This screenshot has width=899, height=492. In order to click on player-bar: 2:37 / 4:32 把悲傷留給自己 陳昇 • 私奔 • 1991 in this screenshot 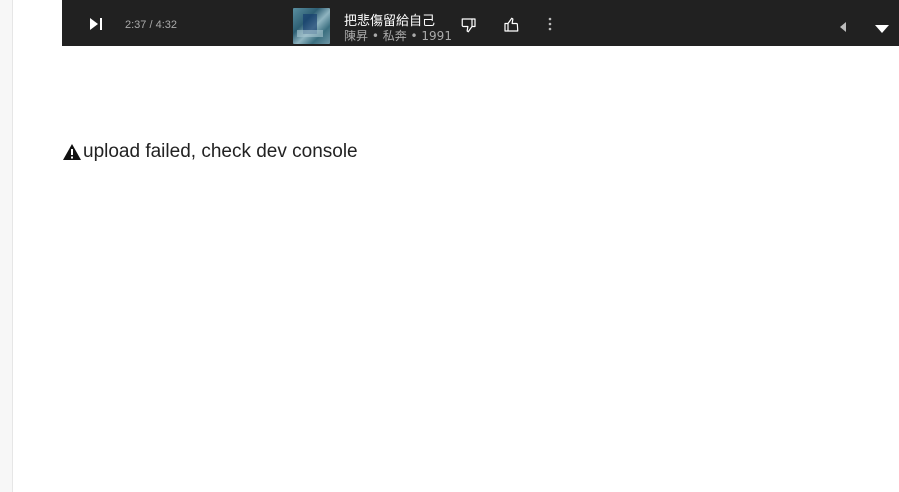, I will do `click(480, 23)`.